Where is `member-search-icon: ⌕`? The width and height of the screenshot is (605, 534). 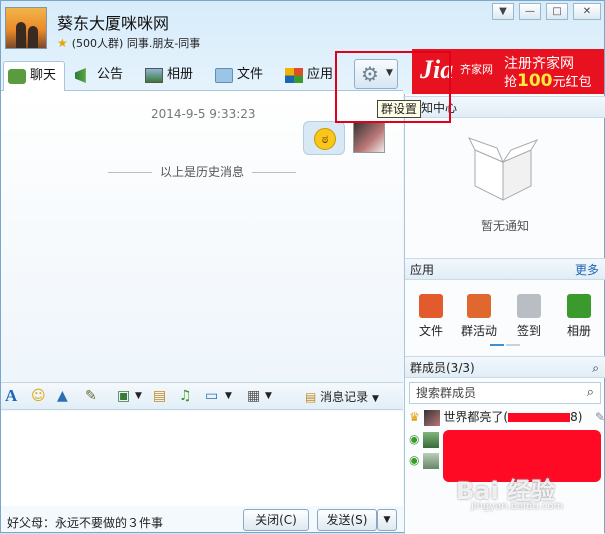 member-search-icon: ⌕ is located at coordinates (595, 368).